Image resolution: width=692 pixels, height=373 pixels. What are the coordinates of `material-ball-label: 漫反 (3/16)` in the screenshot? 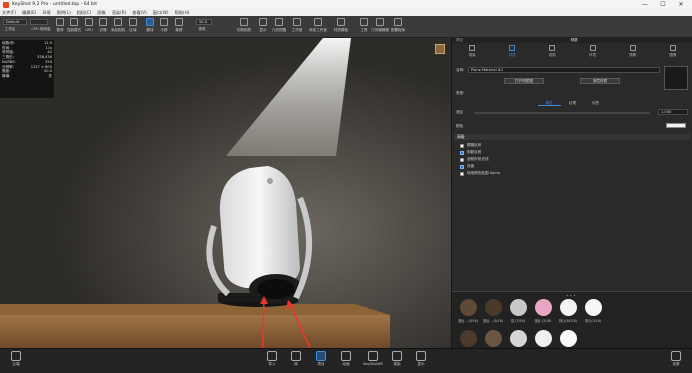 It's located at (543, 321).